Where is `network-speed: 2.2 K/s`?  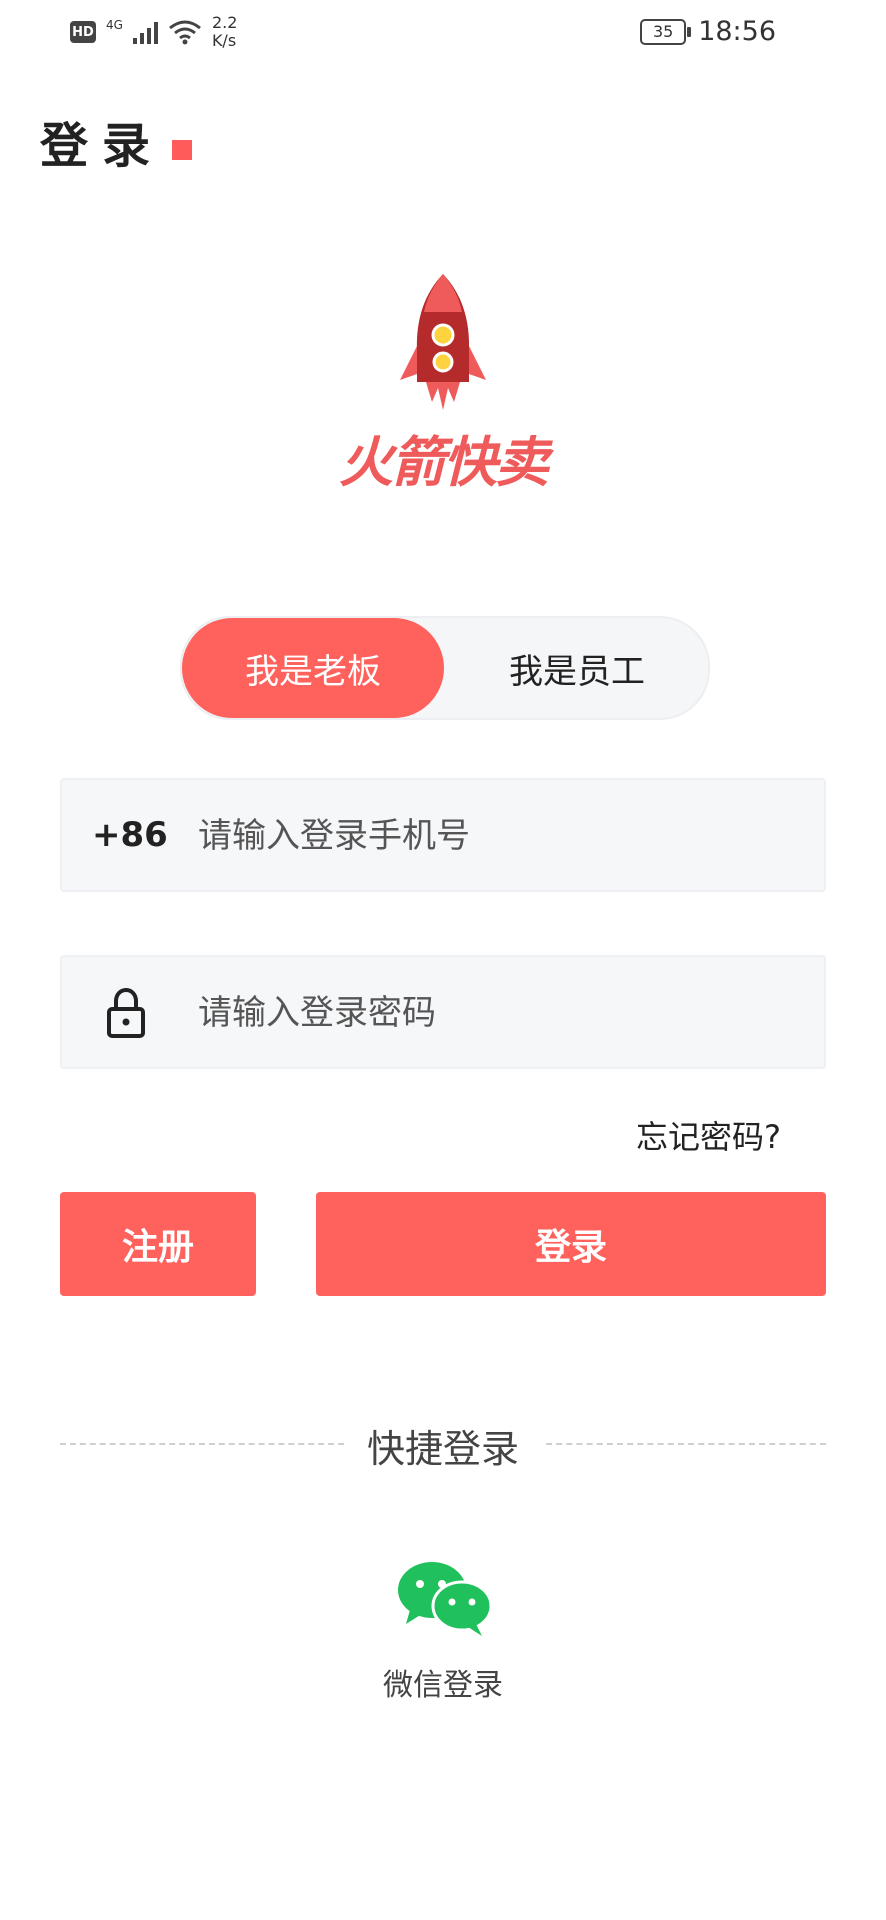 network-speed: 2.2 K/s is located at coordinates (224, 32).